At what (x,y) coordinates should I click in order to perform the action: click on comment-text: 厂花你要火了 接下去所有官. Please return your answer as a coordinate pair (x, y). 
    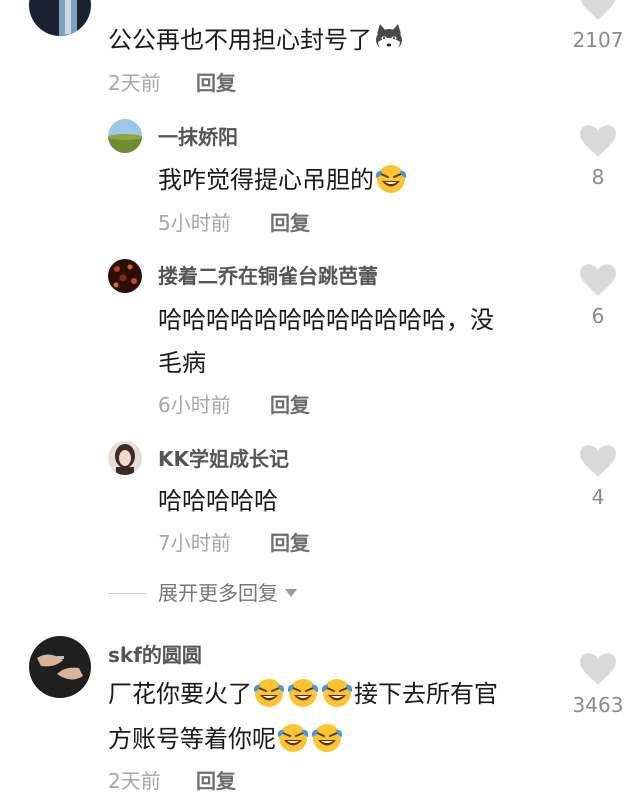
    Looking at the image, I should click on (303, 694).